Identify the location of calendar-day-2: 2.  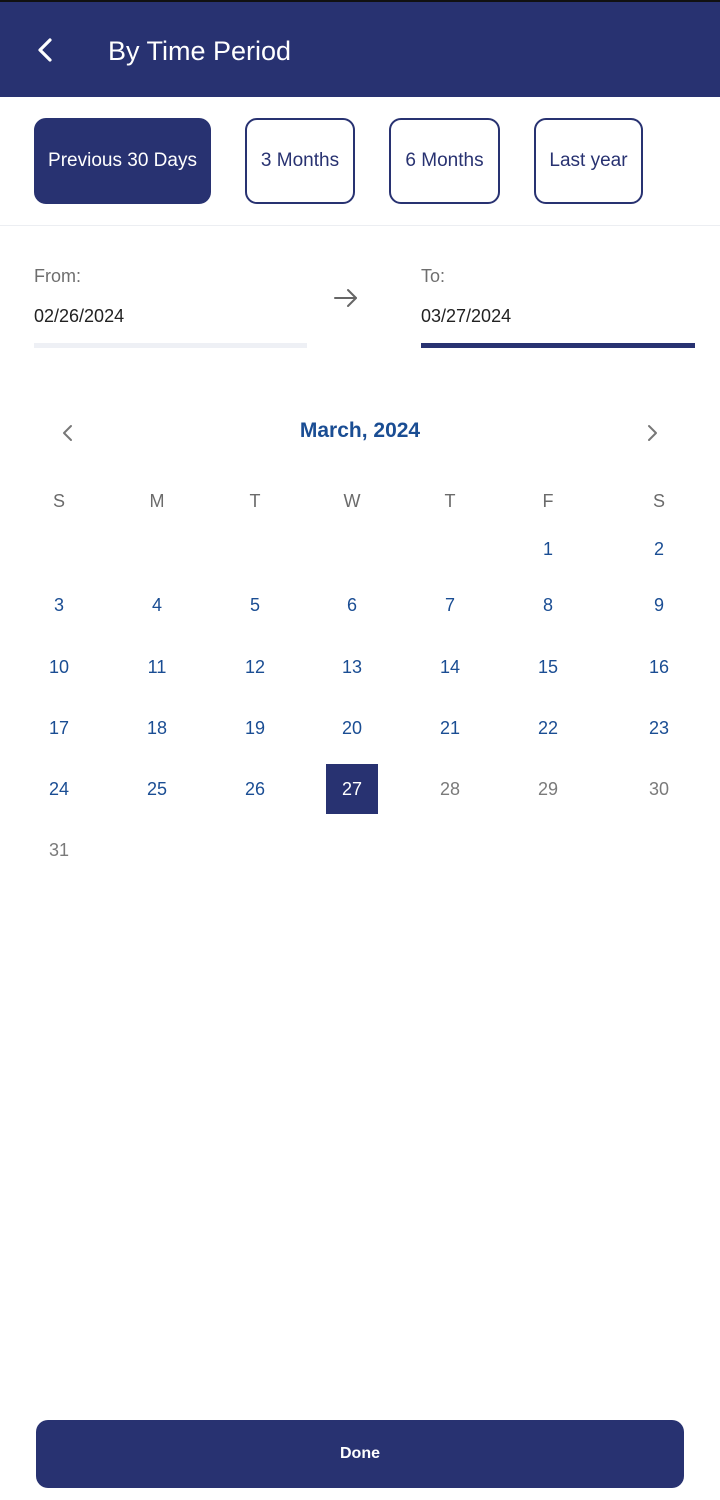
(659, 549).